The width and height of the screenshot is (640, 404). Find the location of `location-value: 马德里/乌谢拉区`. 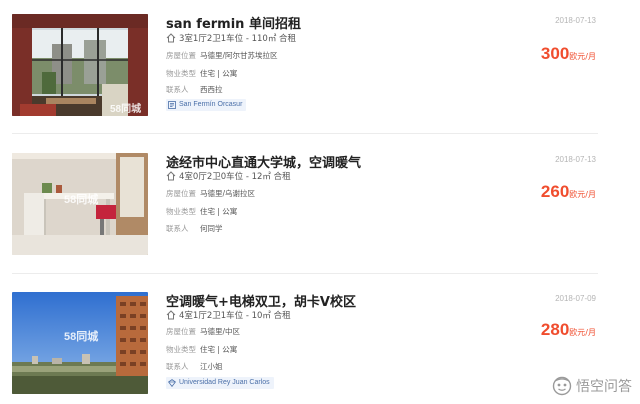

location-value: 马德里/乌谢拉区 is located at coordinates (228, 193).